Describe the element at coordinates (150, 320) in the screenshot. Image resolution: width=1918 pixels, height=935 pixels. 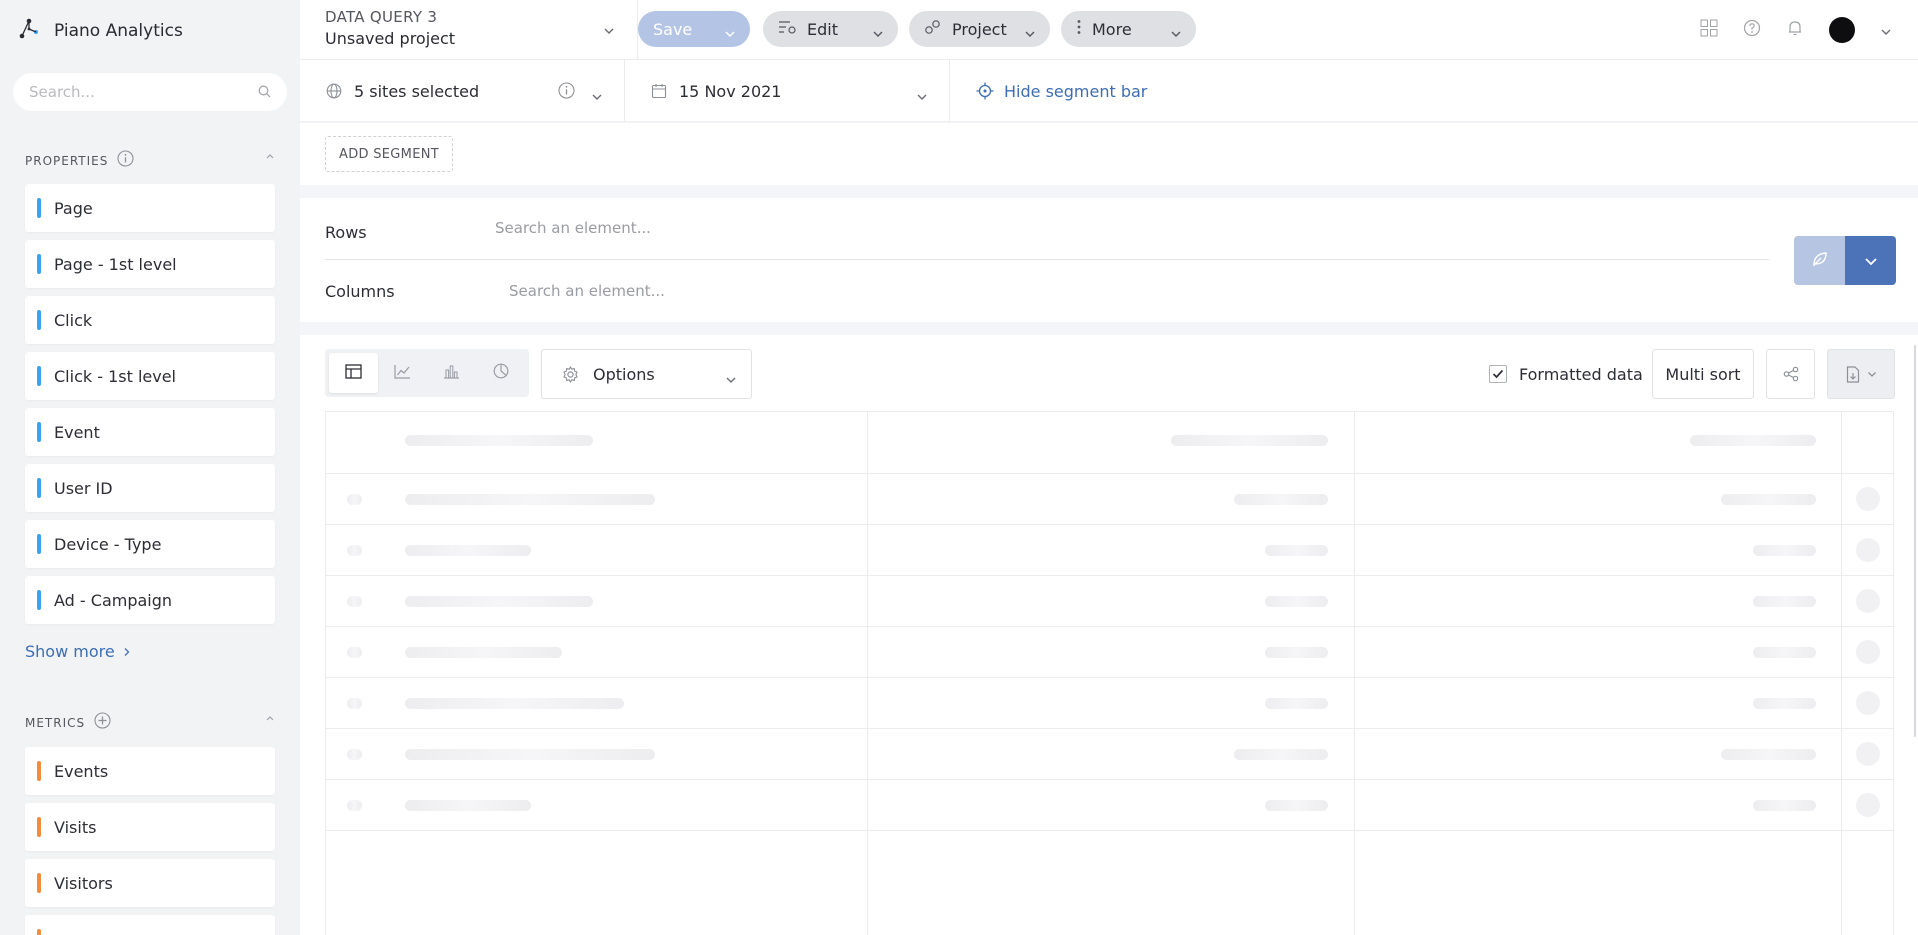
I see `property-item: Click` at that location.